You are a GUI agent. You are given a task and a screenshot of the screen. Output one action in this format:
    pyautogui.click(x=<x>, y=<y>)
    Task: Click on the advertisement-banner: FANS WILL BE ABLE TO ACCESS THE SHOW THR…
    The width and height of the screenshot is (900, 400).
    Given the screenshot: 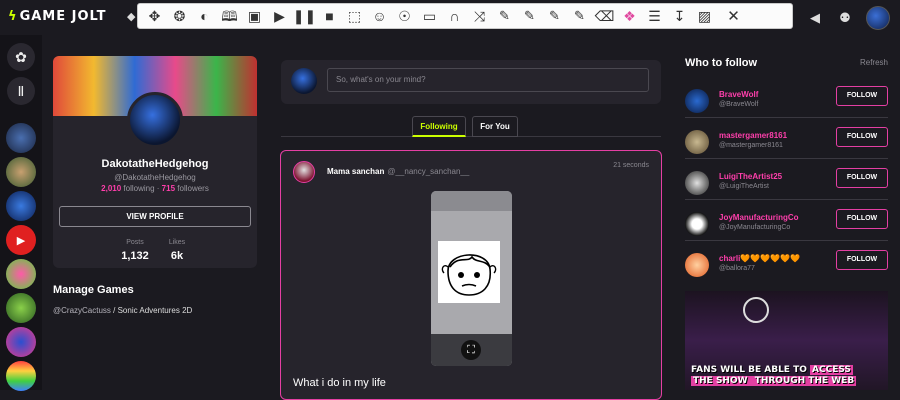 What is the action you would take?
    pyautogui.click(x=786, y=340)
    